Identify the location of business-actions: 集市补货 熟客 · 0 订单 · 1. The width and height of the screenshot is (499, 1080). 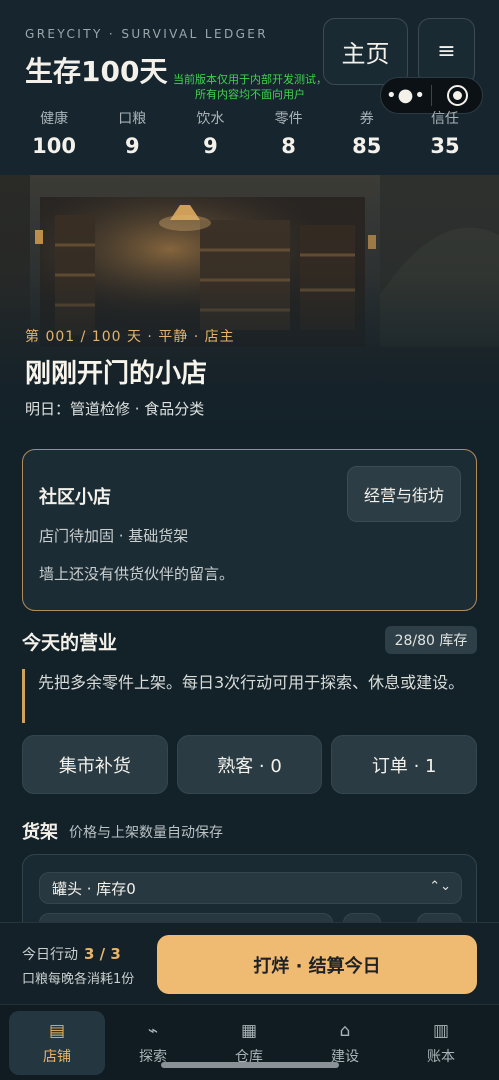
(250, 764).